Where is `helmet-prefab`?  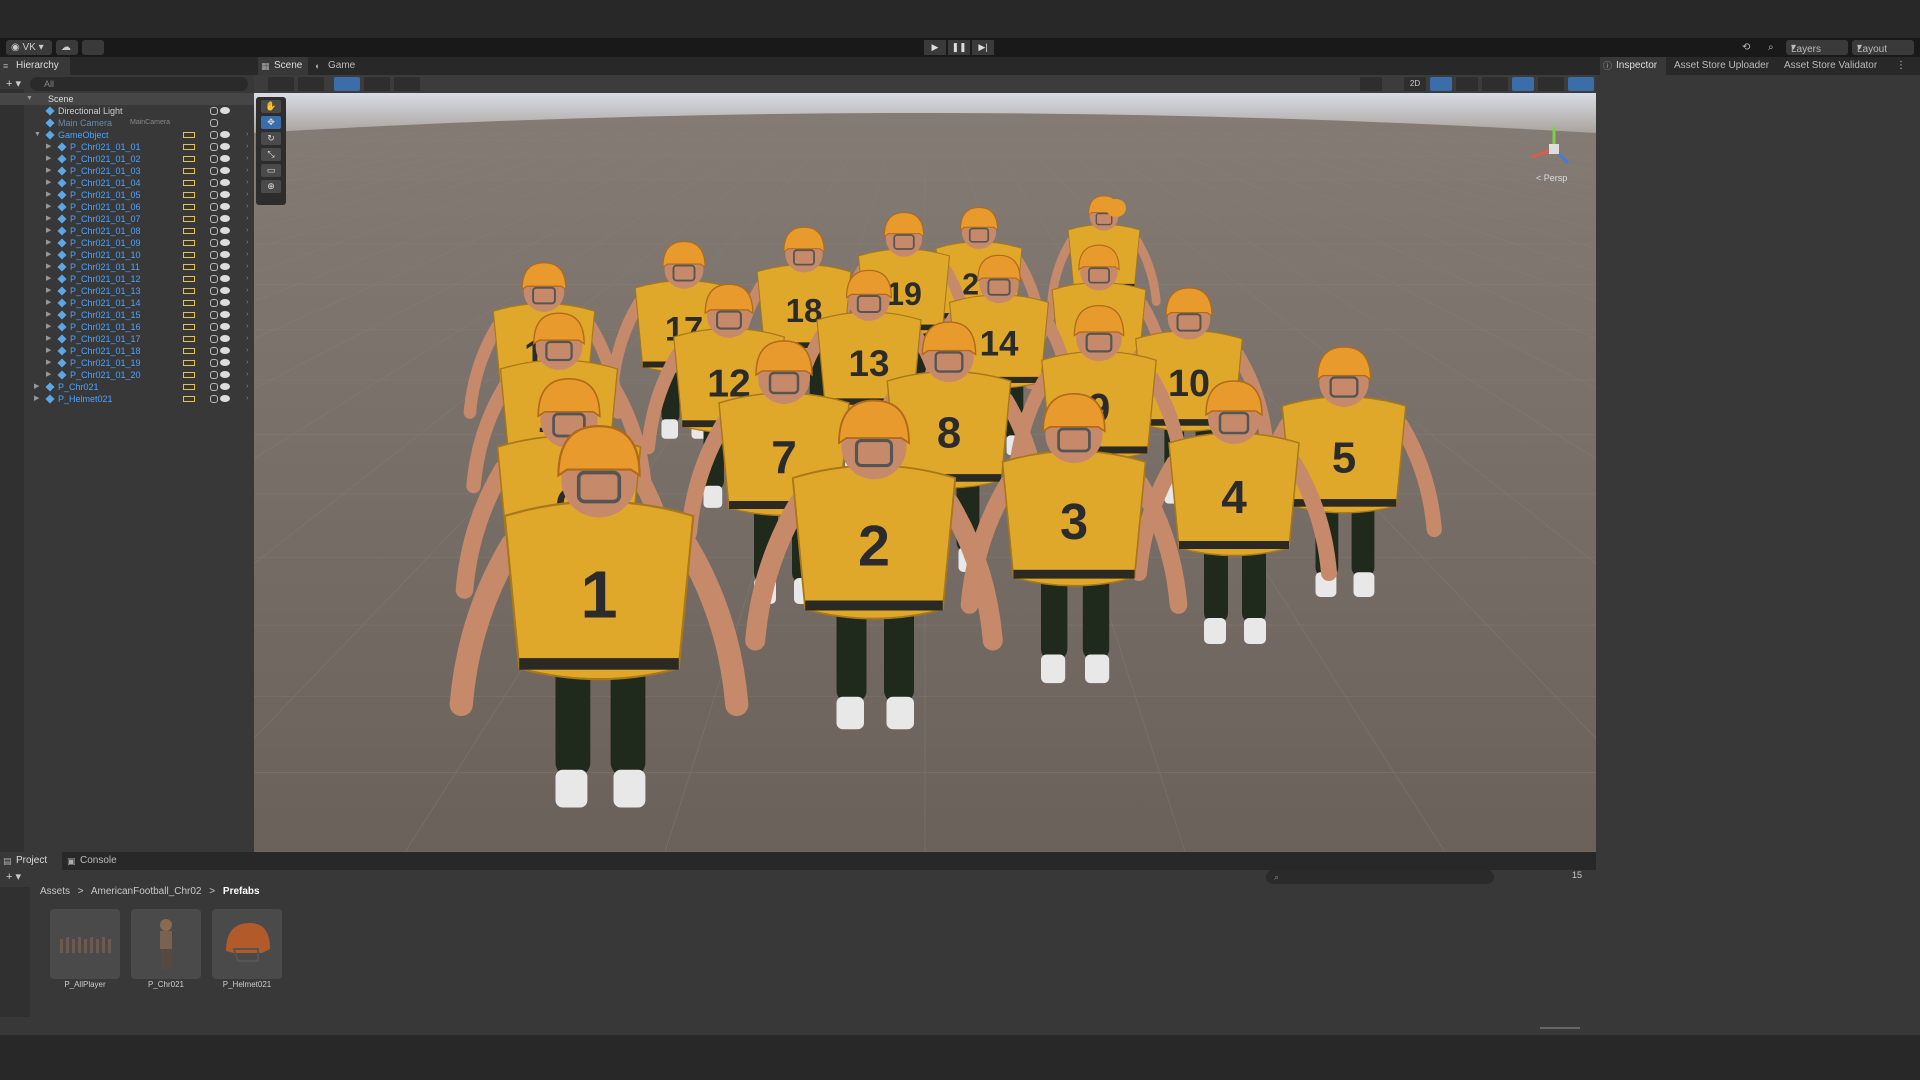 helmet-prefab is located at coordinates (1116, 208).